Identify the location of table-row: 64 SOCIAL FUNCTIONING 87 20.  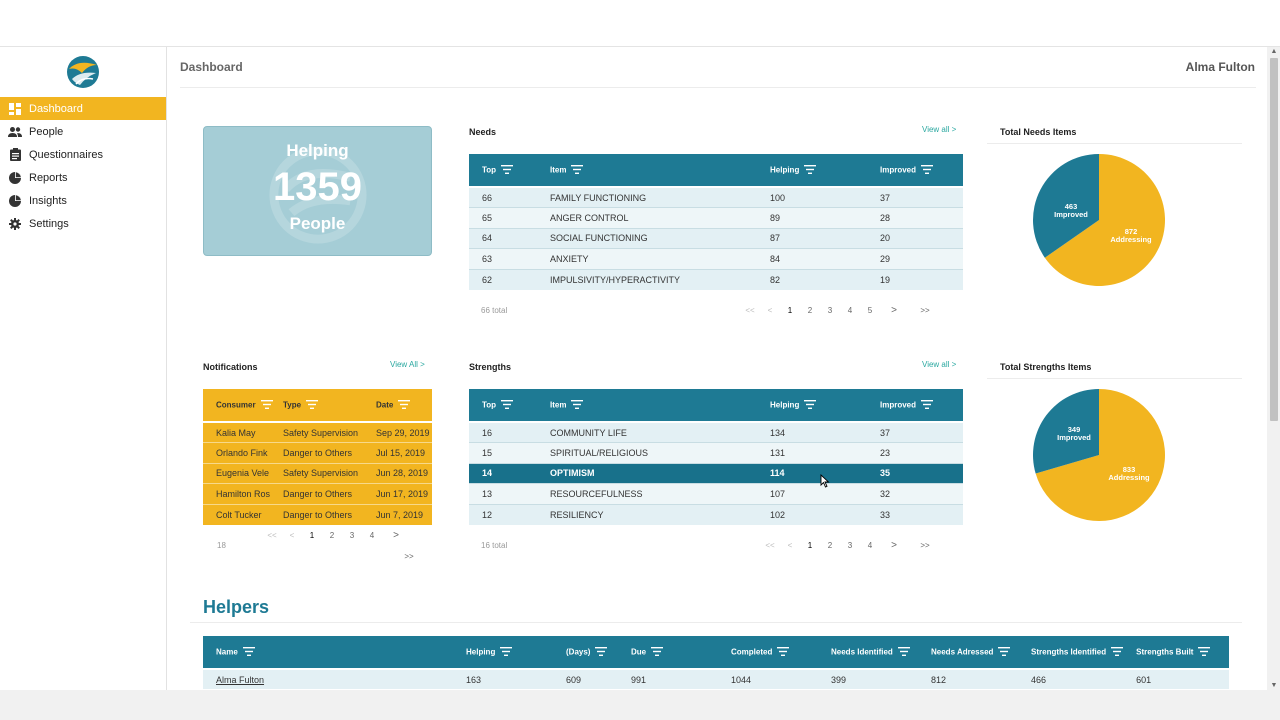
(716, 238).